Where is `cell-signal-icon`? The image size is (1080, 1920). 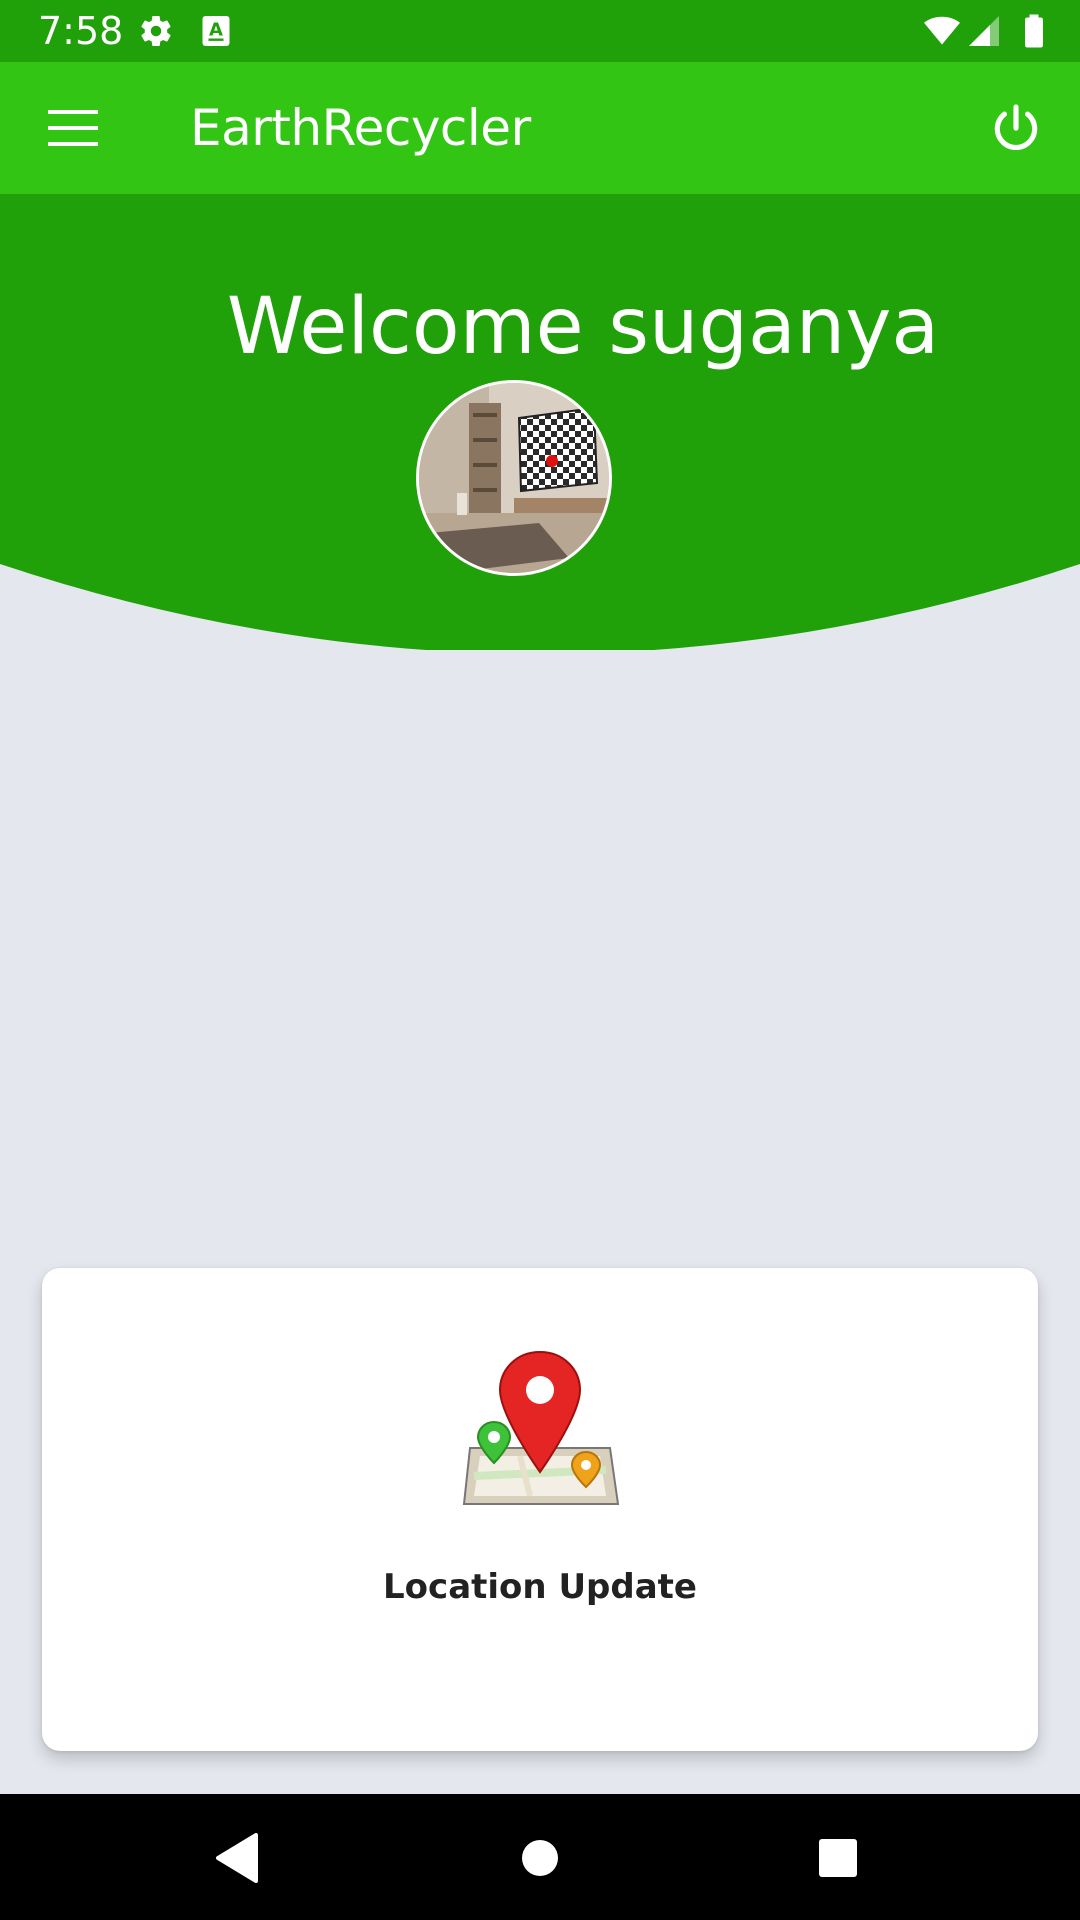
cell-signal-icon is located at coordinates (984, 31).